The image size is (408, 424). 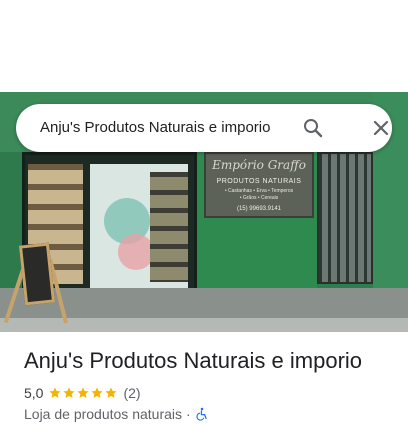 What do you see at coordinates (204, 325) in the screenshot?
I see `photo-curb` at bounding box center [204, 325].